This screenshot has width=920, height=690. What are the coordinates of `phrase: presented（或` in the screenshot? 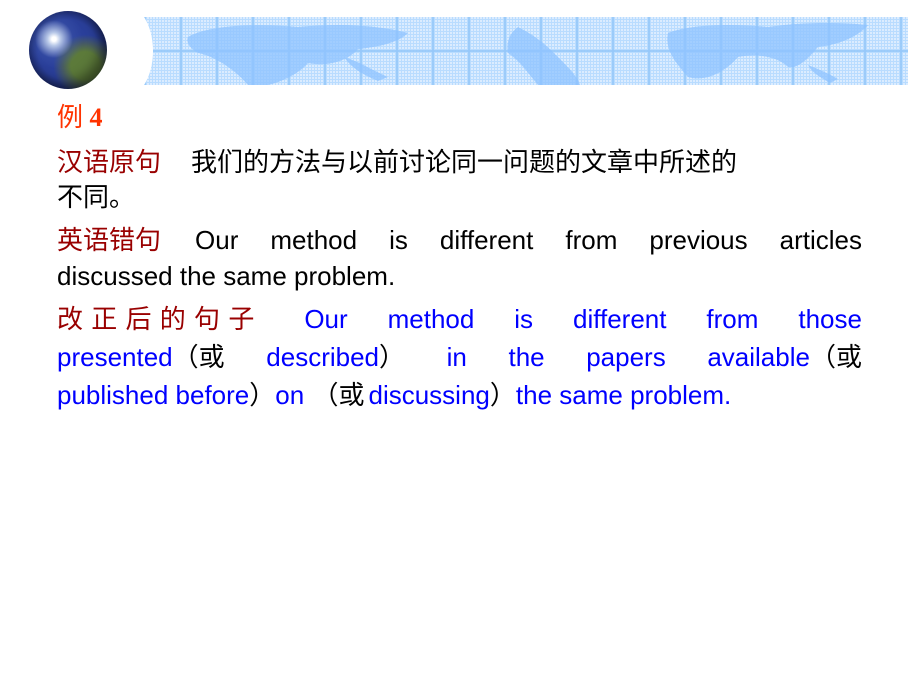 It's located at (141, 357).